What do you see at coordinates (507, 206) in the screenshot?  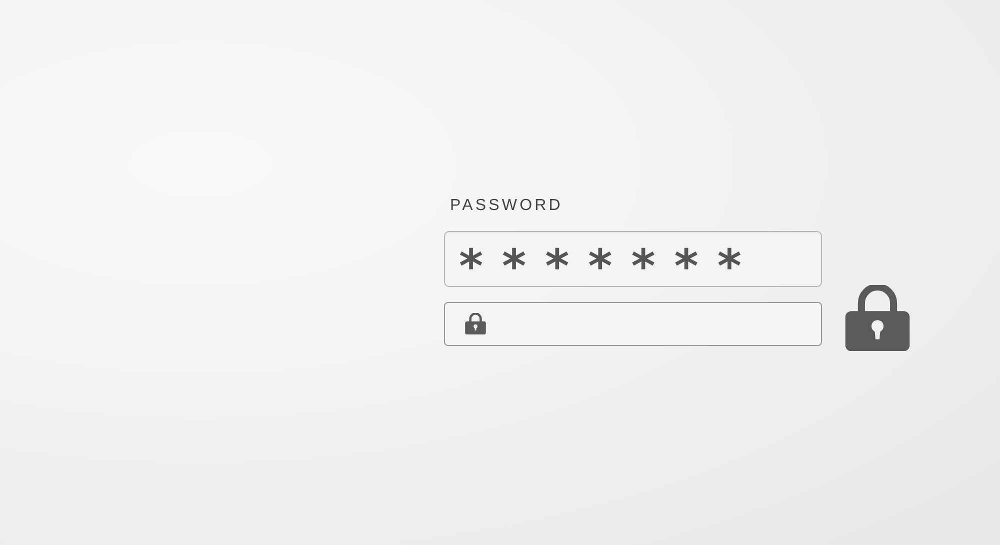 I see `password-label: PASSWORD` at bounding box center [507, 206].